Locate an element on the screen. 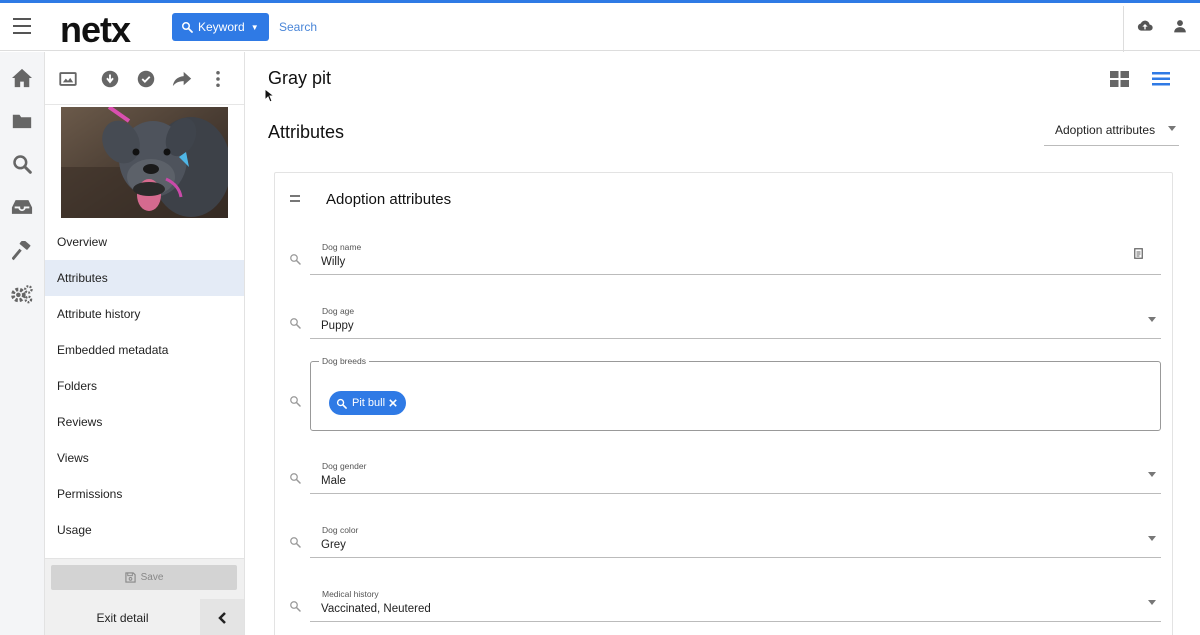 The image size is (1200, 635). chevron-left-icon is located at coordinates (222, 617).